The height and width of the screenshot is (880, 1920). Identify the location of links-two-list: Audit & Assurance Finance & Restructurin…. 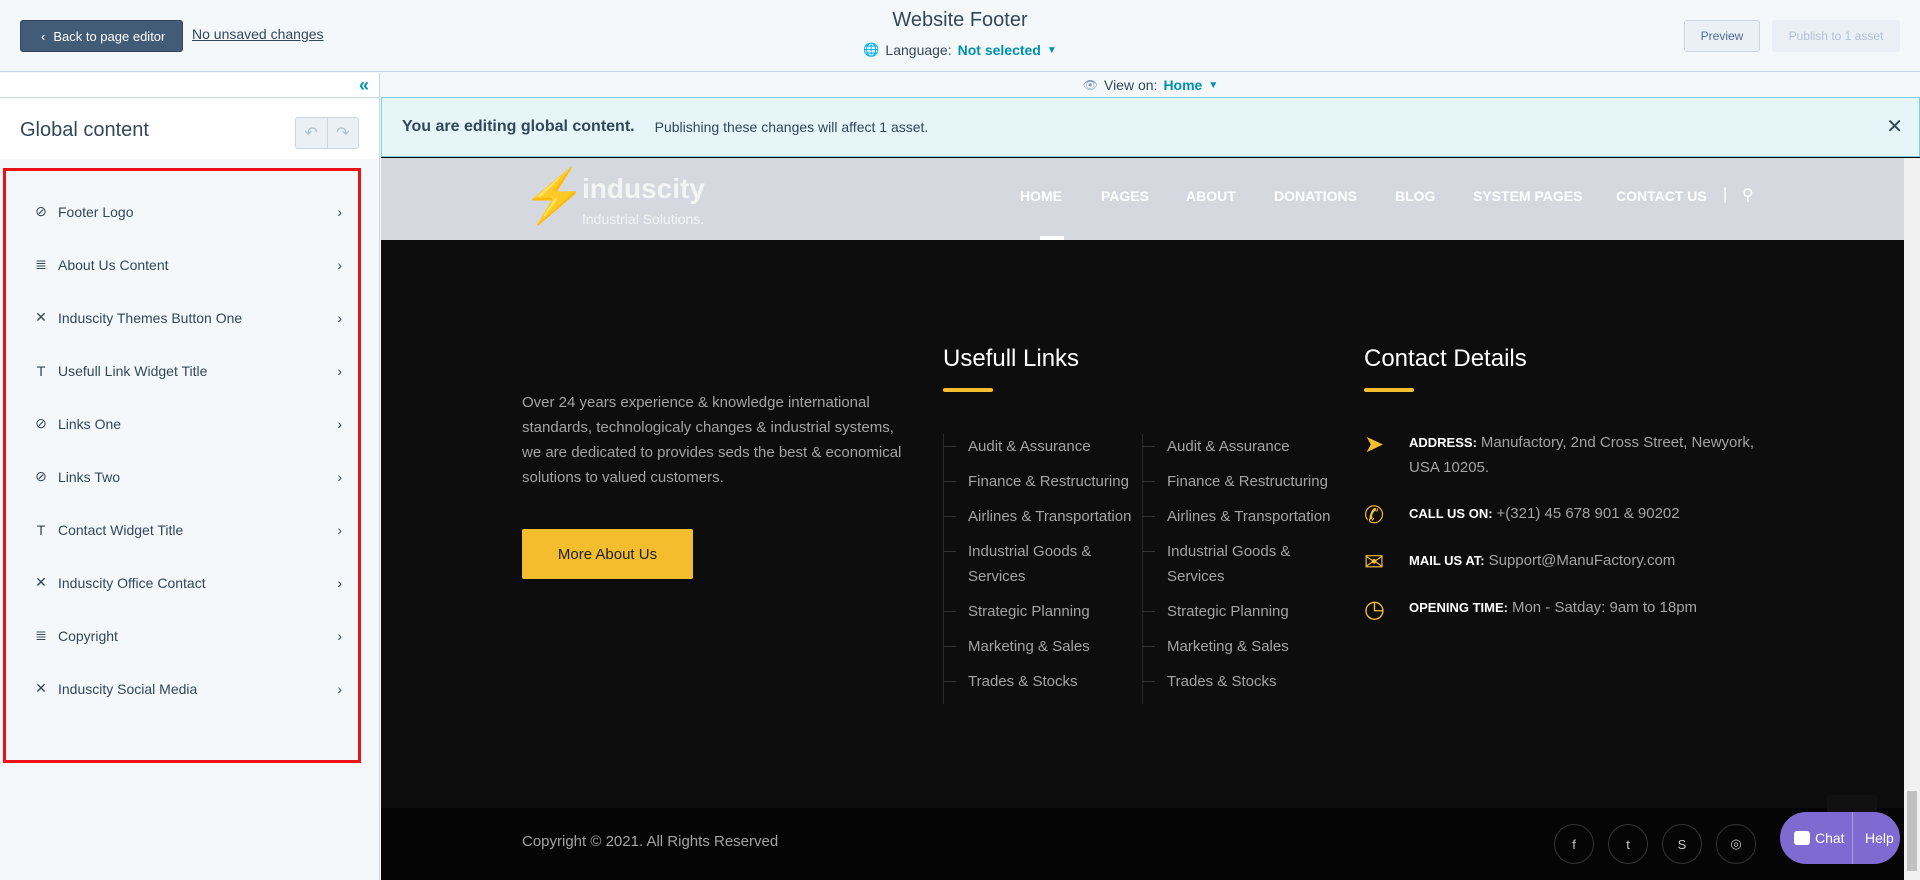
(1242, 569).